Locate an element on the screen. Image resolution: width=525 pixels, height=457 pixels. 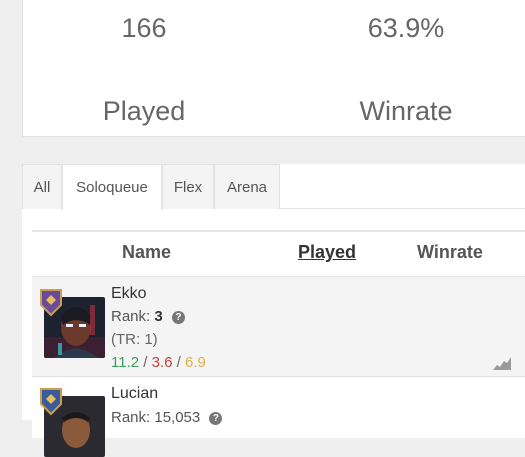
queue-tabs: All Soloqueue Flex Arena is located at coordinates (273, 187).